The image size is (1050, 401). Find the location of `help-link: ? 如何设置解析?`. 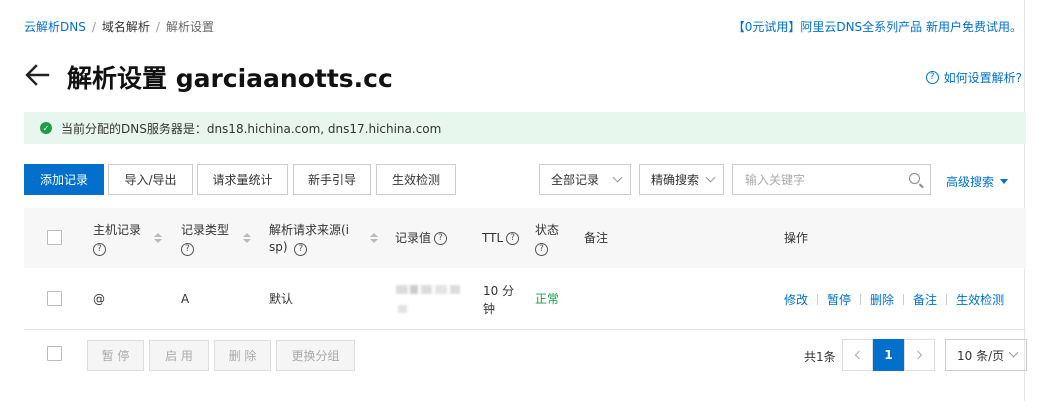

help-link: ? 如何设置解析? is located at coordinates (973, 77).